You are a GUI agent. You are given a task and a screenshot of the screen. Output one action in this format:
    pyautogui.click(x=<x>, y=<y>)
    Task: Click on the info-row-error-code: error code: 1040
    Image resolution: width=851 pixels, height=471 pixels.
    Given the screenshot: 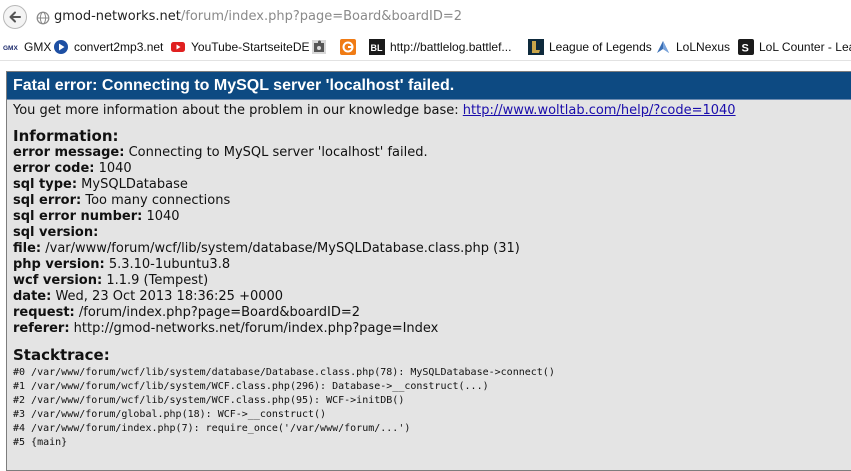 What is the action you would take?
    pyautogui.click(x=432, y=169)
    